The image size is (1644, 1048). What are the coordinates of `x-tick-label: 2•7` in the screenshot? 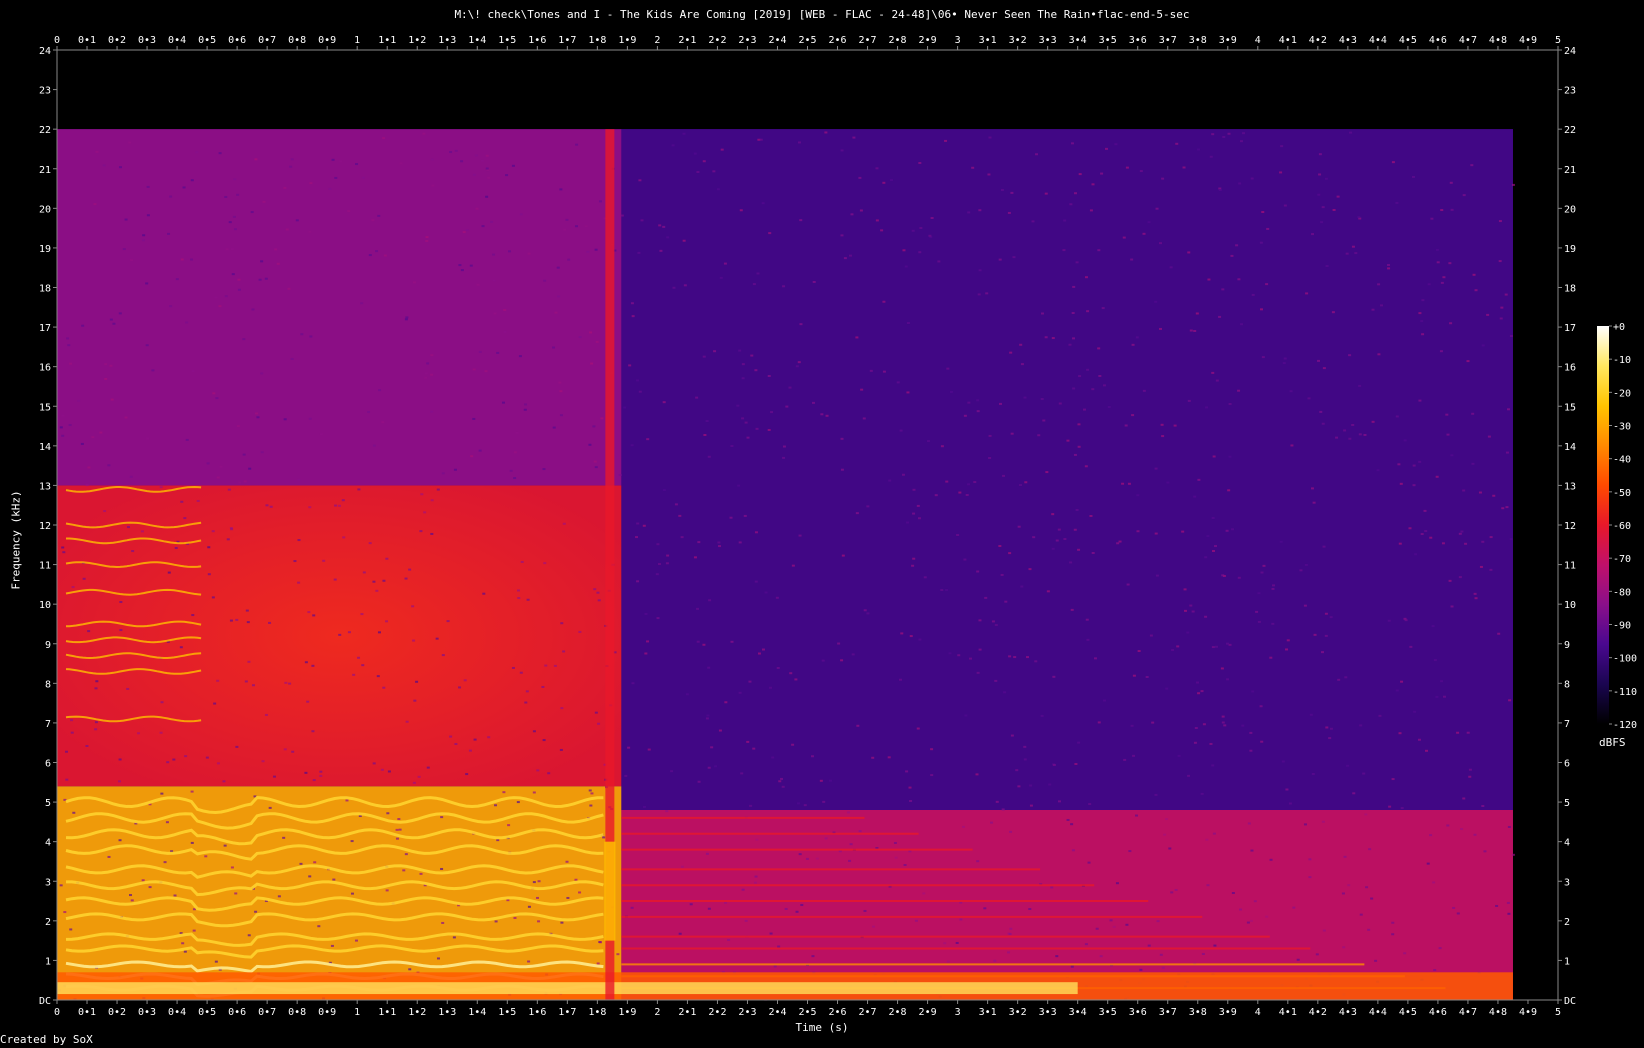 It's located at (868, 40).